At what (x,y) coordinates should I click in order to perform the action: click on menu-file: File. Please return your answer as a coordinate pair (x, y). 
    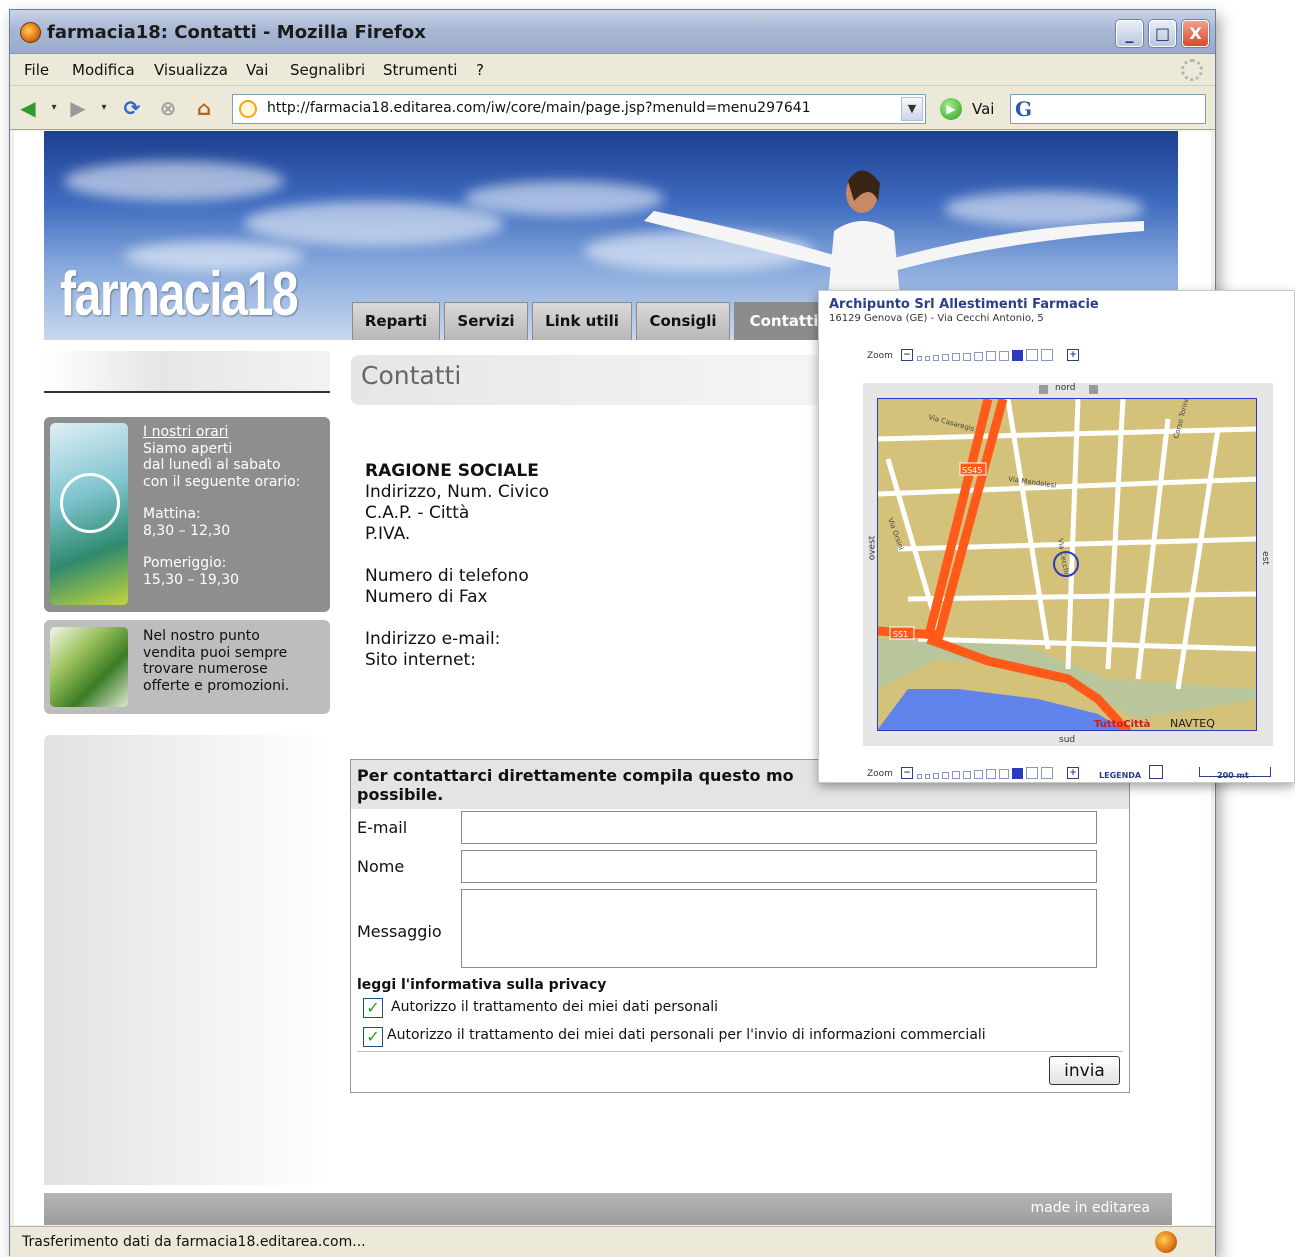
    Looking at the image, I should click on (36, 70).